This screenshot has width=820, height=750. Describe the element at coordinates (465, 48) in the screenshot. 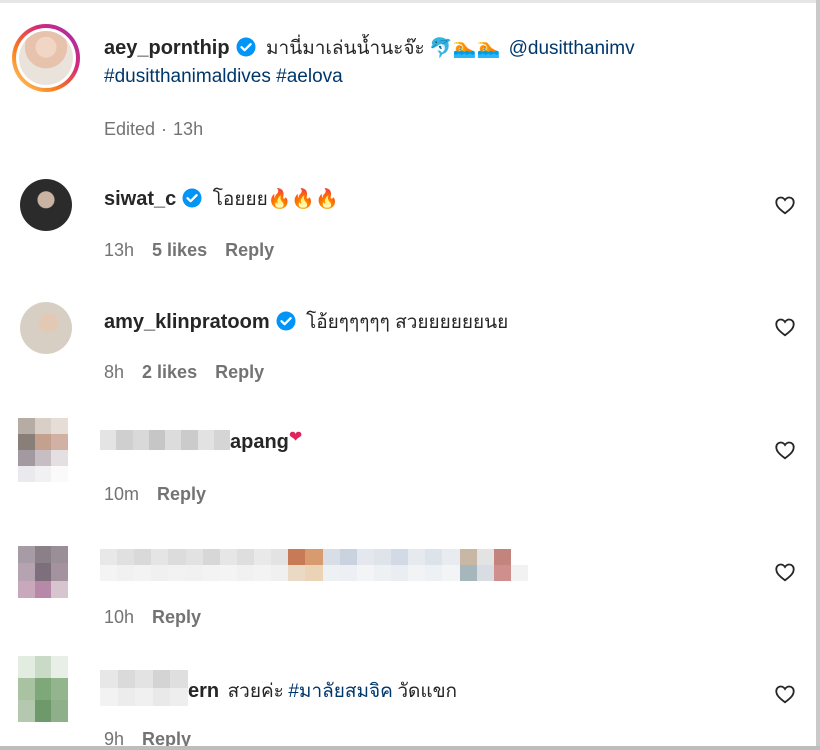

I see `caption-emoji: 🐬🏊🏊` at that location.